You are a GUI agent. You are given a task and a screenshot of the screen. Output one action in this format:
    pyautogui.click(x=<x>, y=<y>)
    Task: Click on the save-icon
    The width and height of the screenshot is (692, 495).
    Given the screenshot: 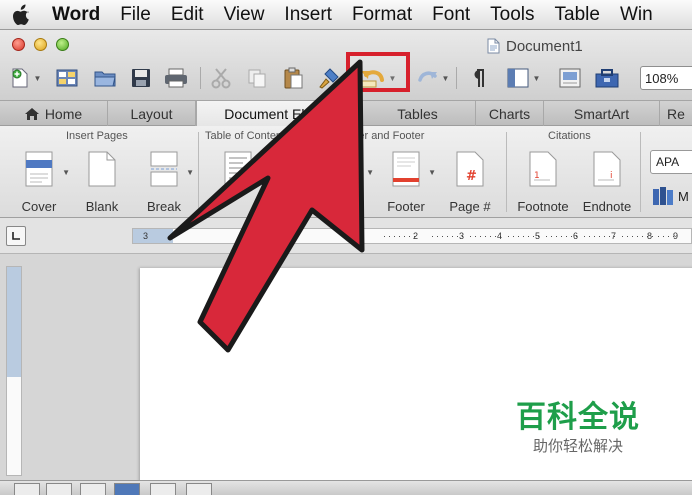 What is the action you would take?
    pyautogui.click(x=141, y=78)
    